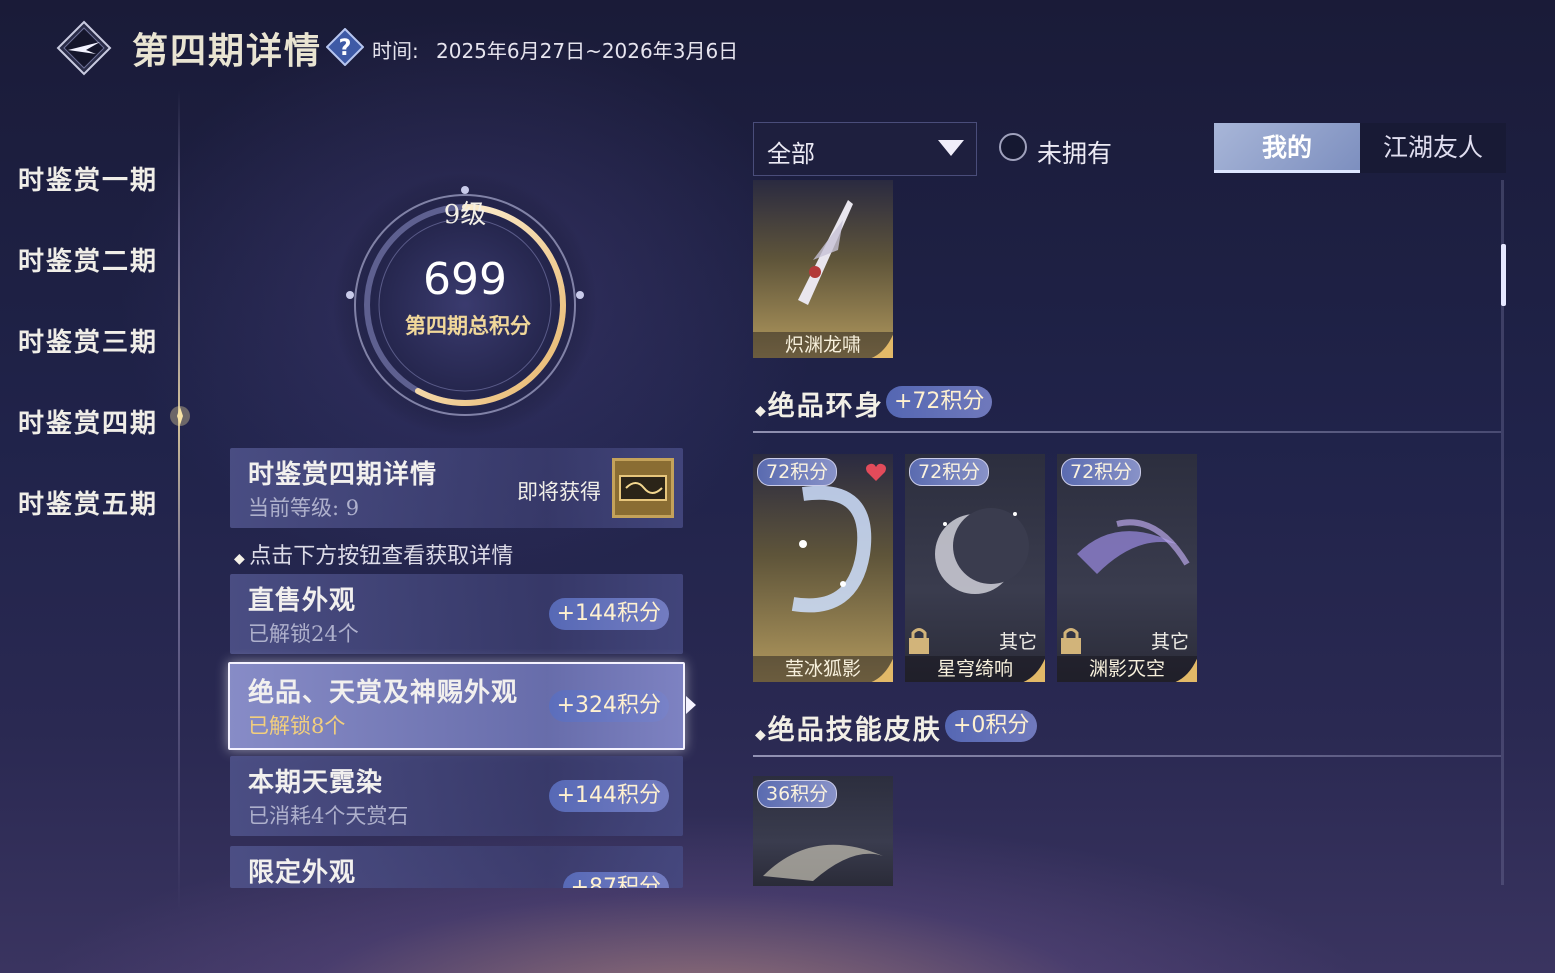 This screenshot has width=1555, height=973. I want to click on category-title: 本期天霓染, so click(316, 783).